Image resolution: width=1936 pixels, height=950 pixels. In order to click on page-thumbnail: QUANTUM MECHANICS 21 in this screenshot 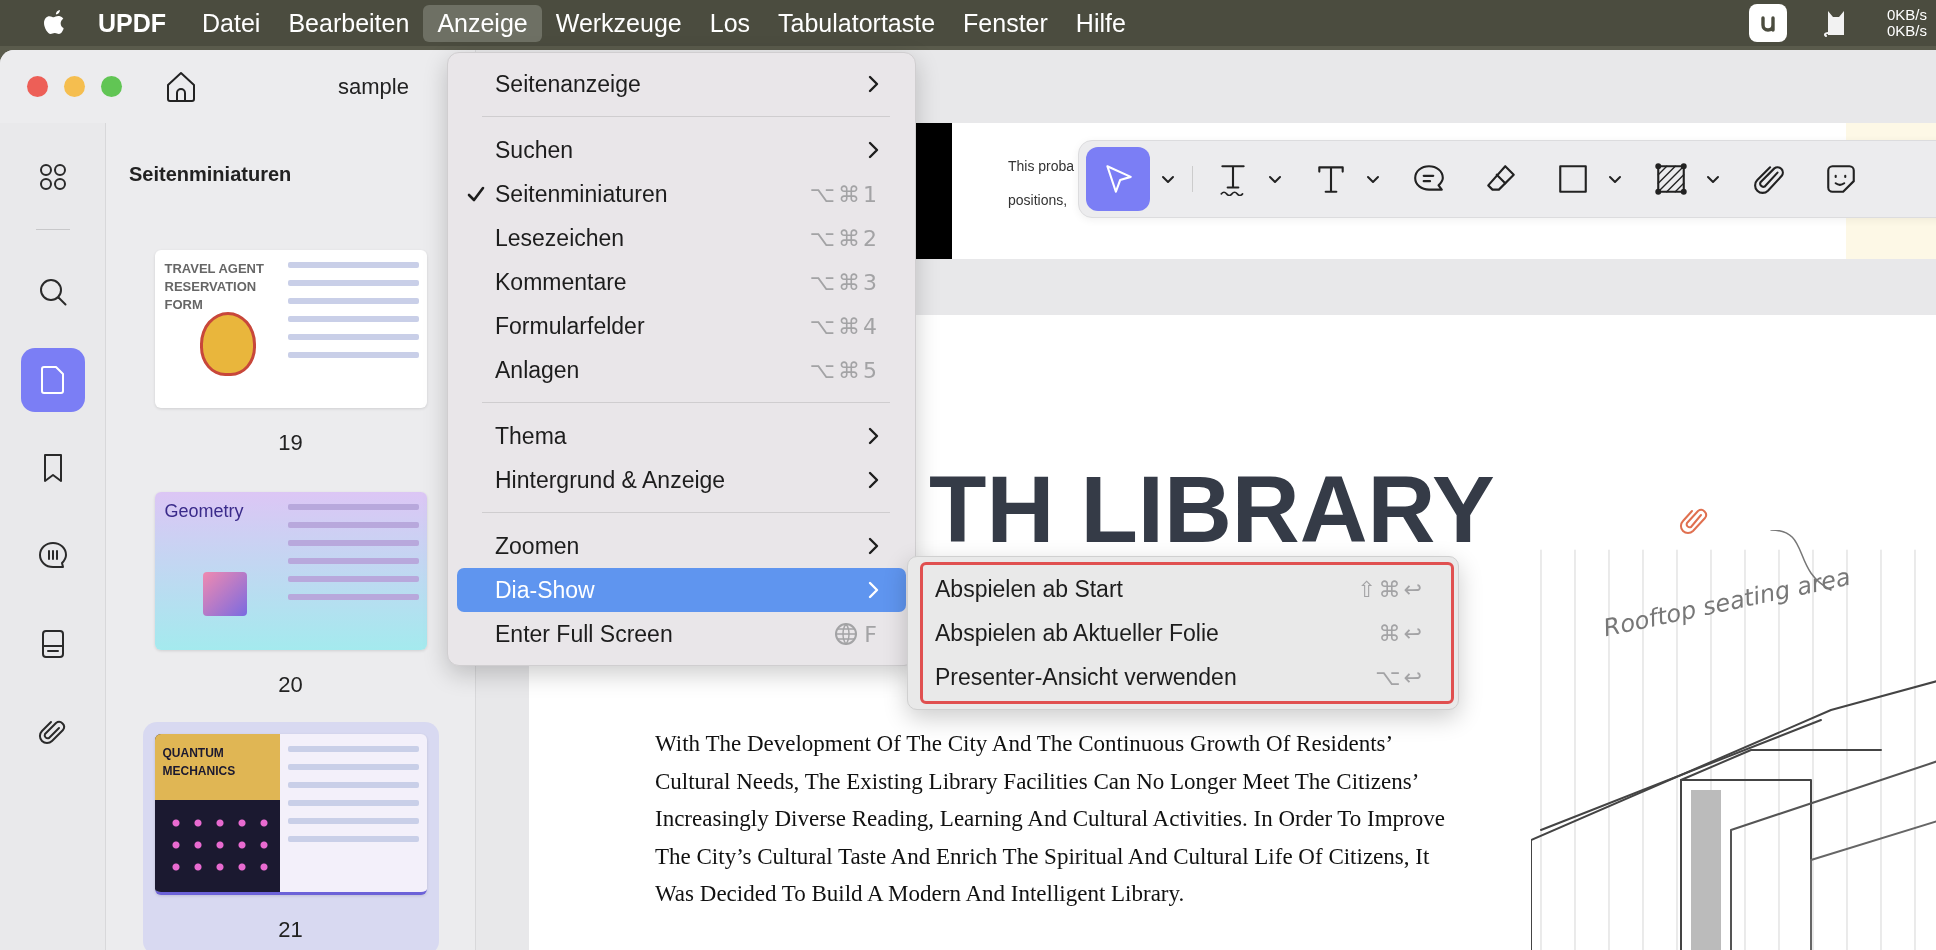, I will do `click(290, 836)`.